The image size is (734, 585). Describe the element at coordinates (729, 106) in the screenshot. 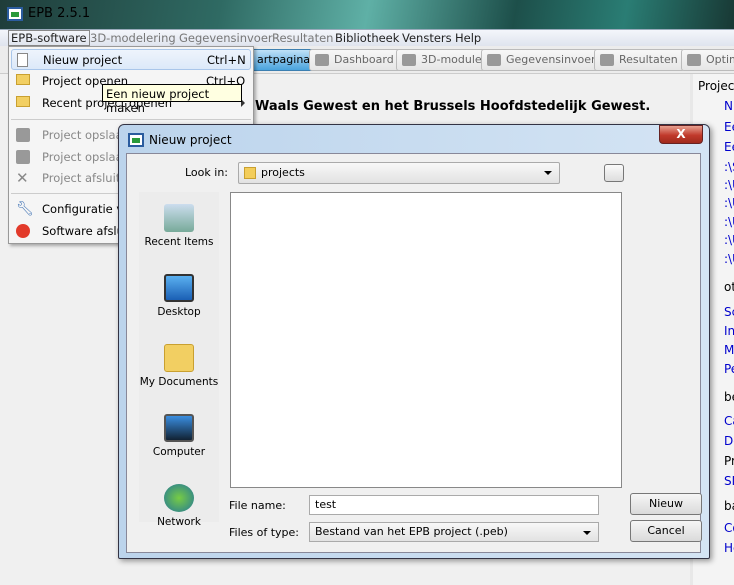

I see `rp-link: Ni` at that location.